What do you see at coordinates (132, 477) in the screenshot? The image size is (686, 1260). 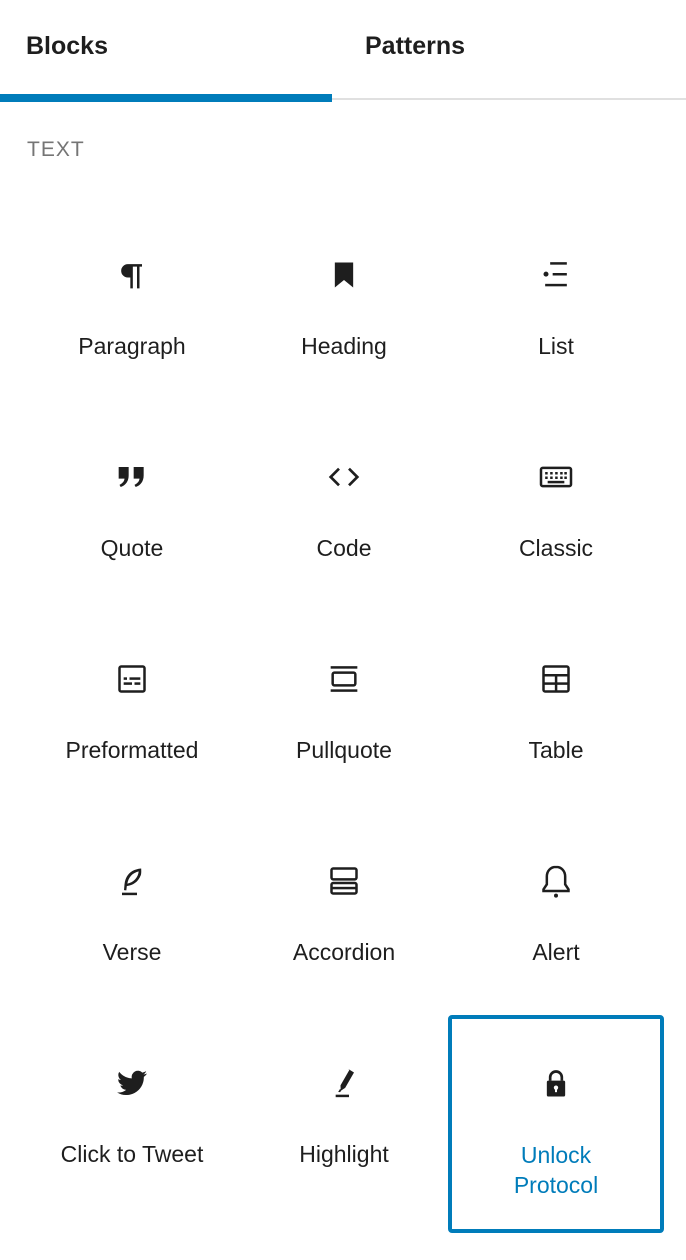 I see `quote-icon` at bounding box center [132, 477].